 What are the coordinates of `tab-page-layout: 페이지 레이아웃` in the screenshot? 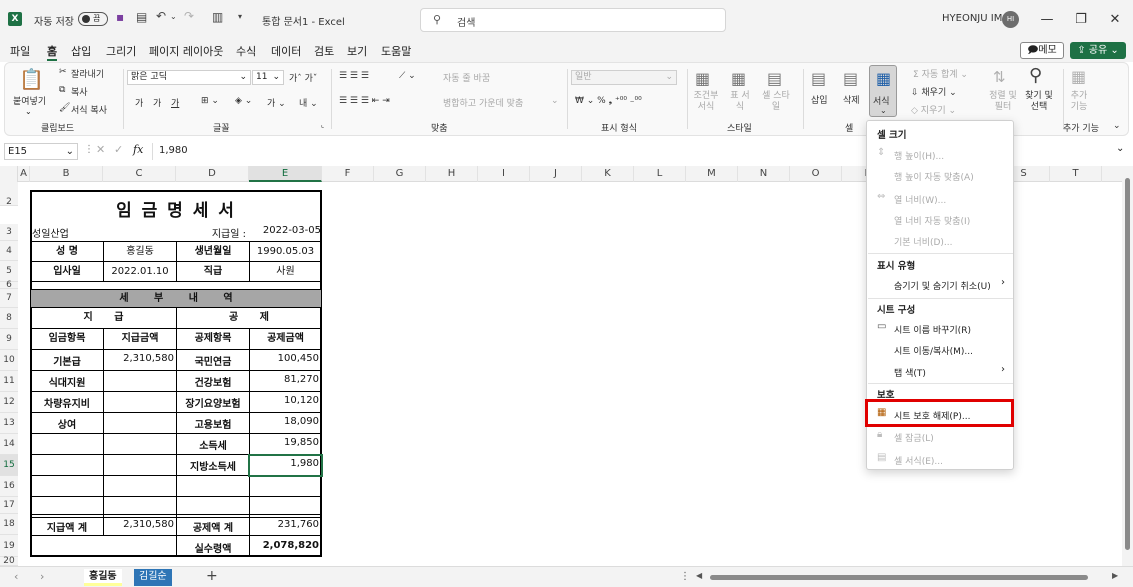 It's located at (186, 51).